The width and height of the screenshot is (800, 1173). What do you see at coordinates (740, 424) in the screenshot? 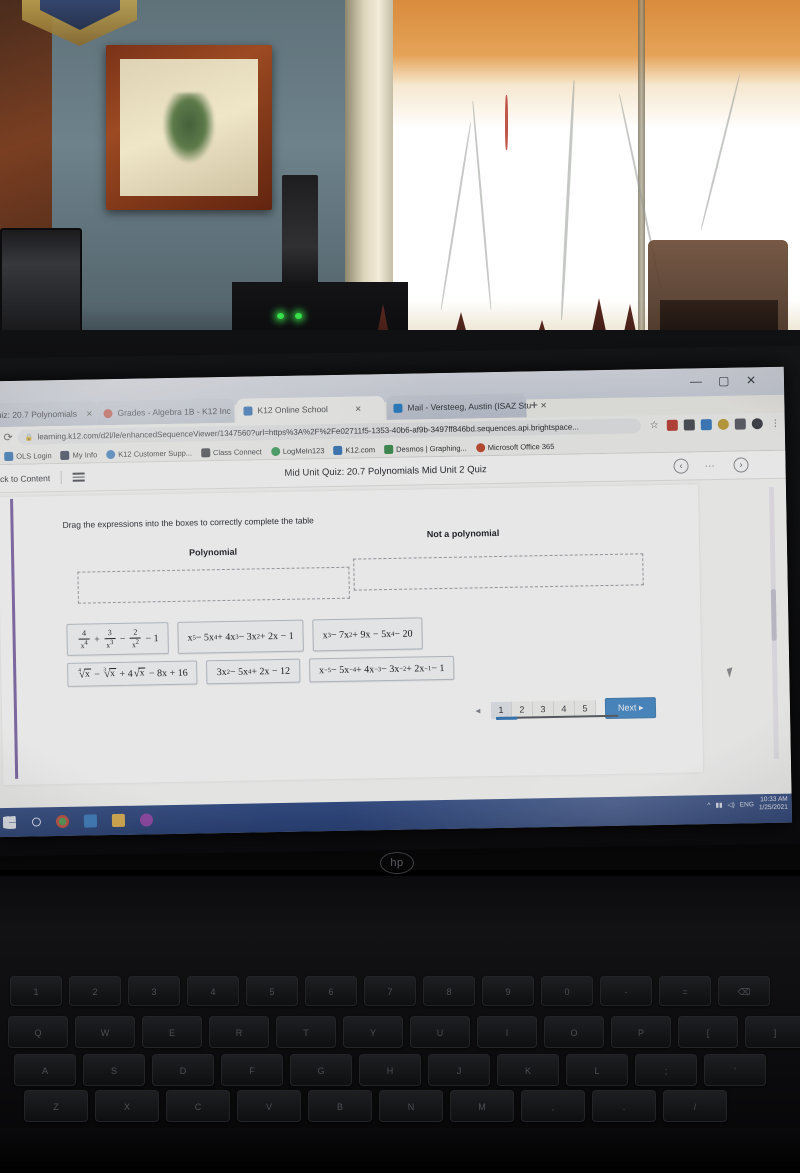
I see `puzzle-extension-icon` at bounding box center [740, 424].